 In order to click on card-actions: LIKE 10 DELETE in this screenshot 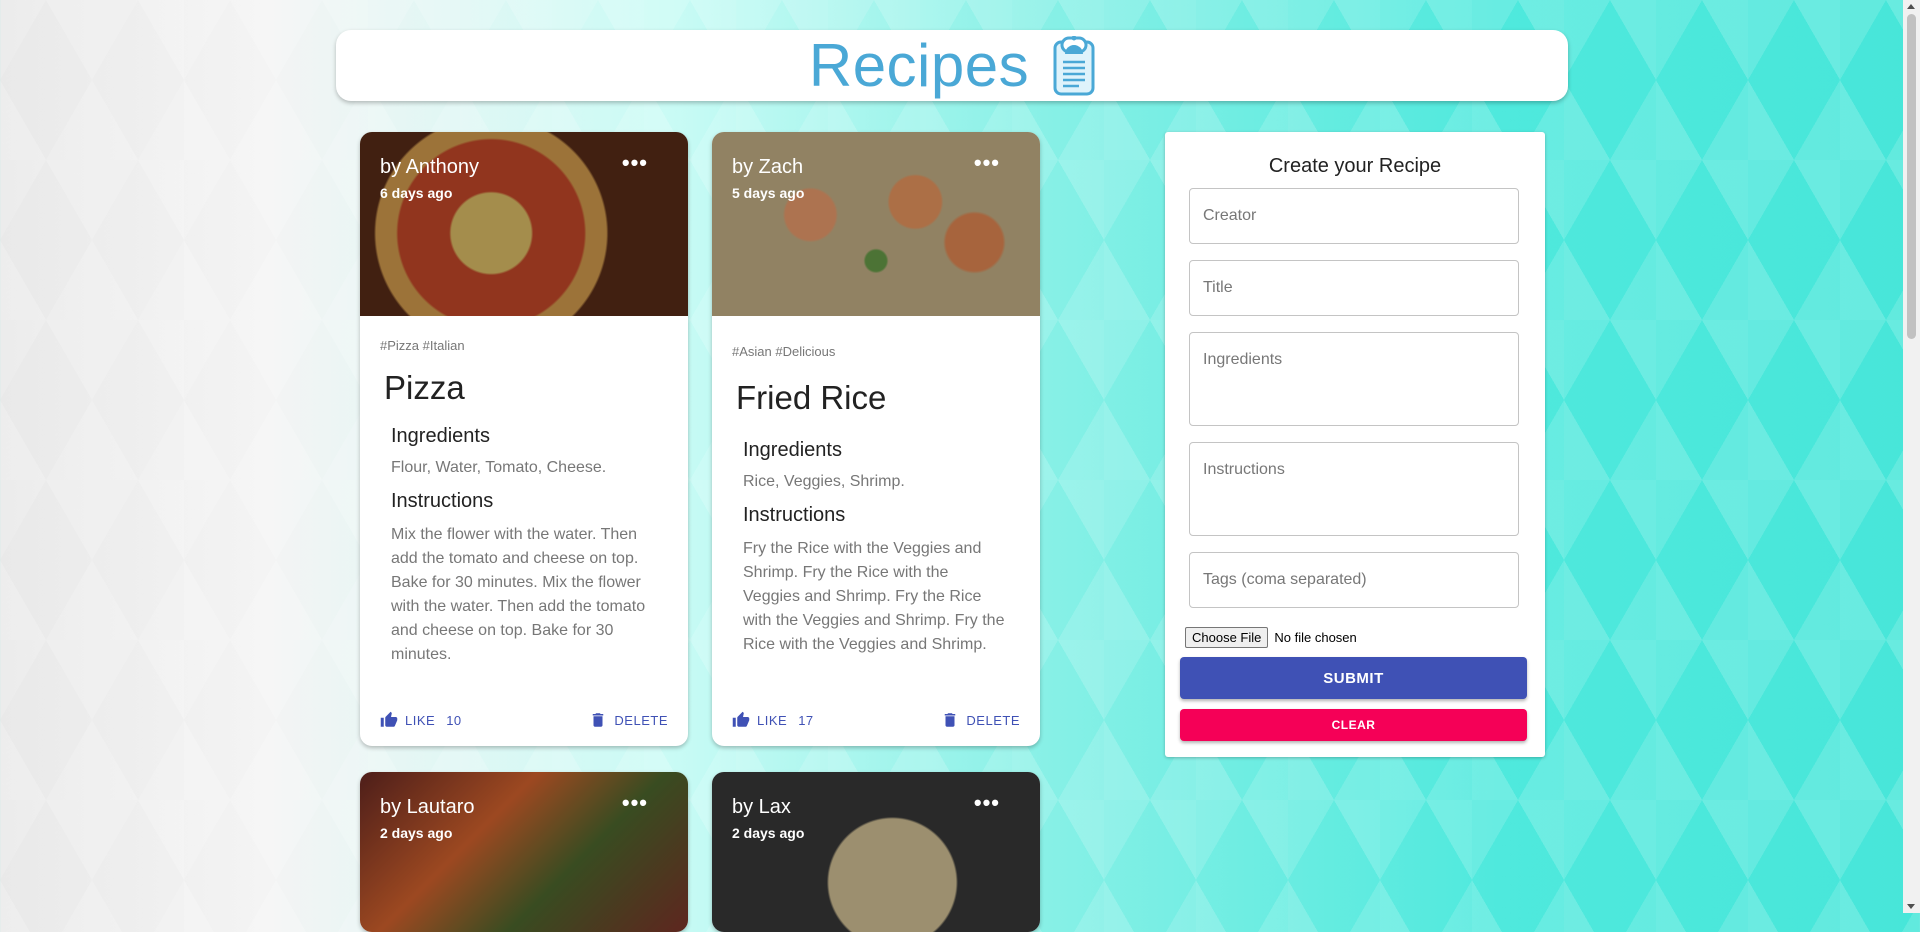, I will do `click(524, 720)`.